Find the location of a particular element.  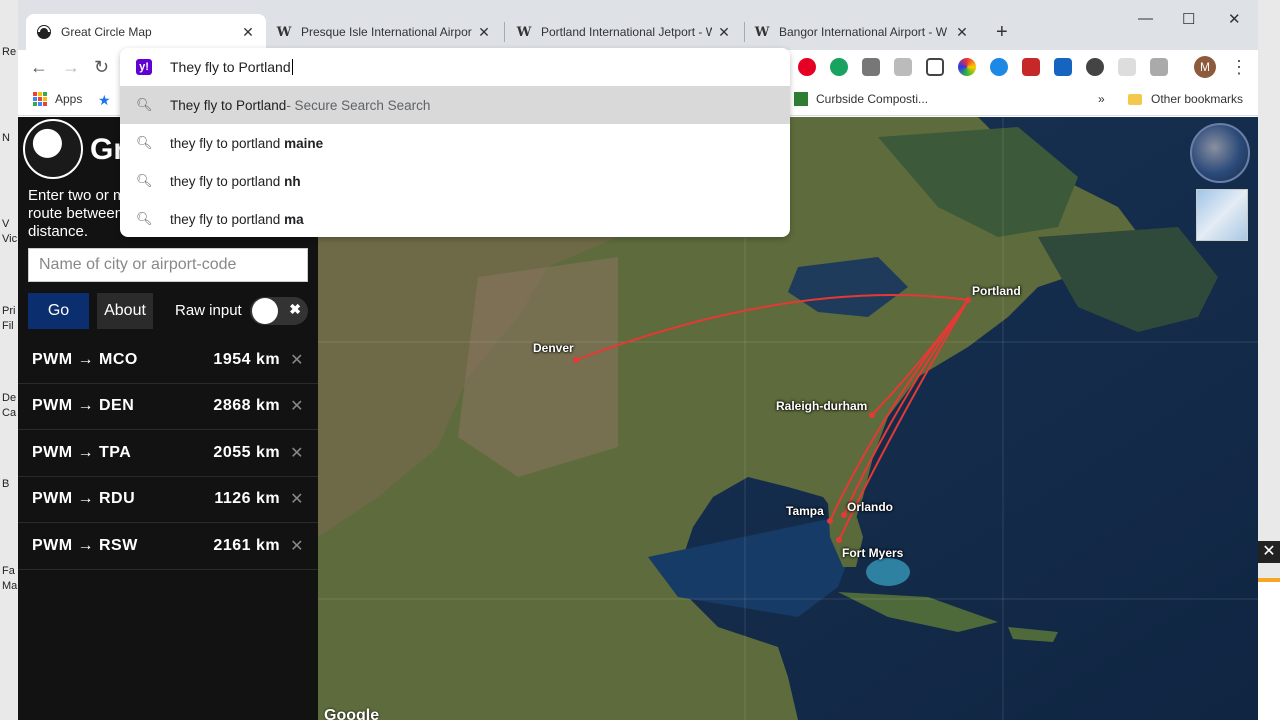

raw-input-toggle: ✖ is located at coordinates (279, 311).